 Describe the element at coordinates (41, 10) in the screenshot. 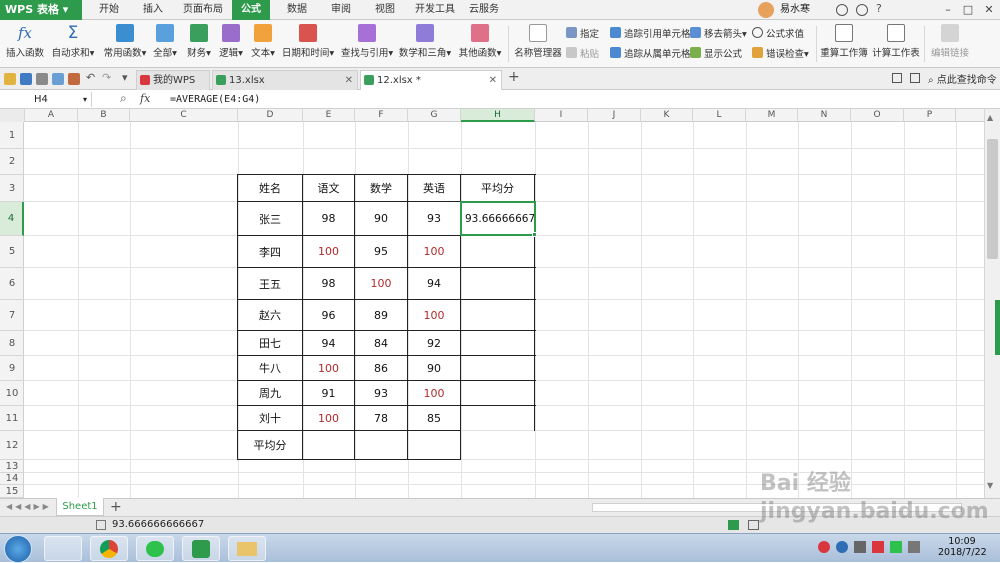

I see `app-menu-button: WPS 表格 ▾` at that location.